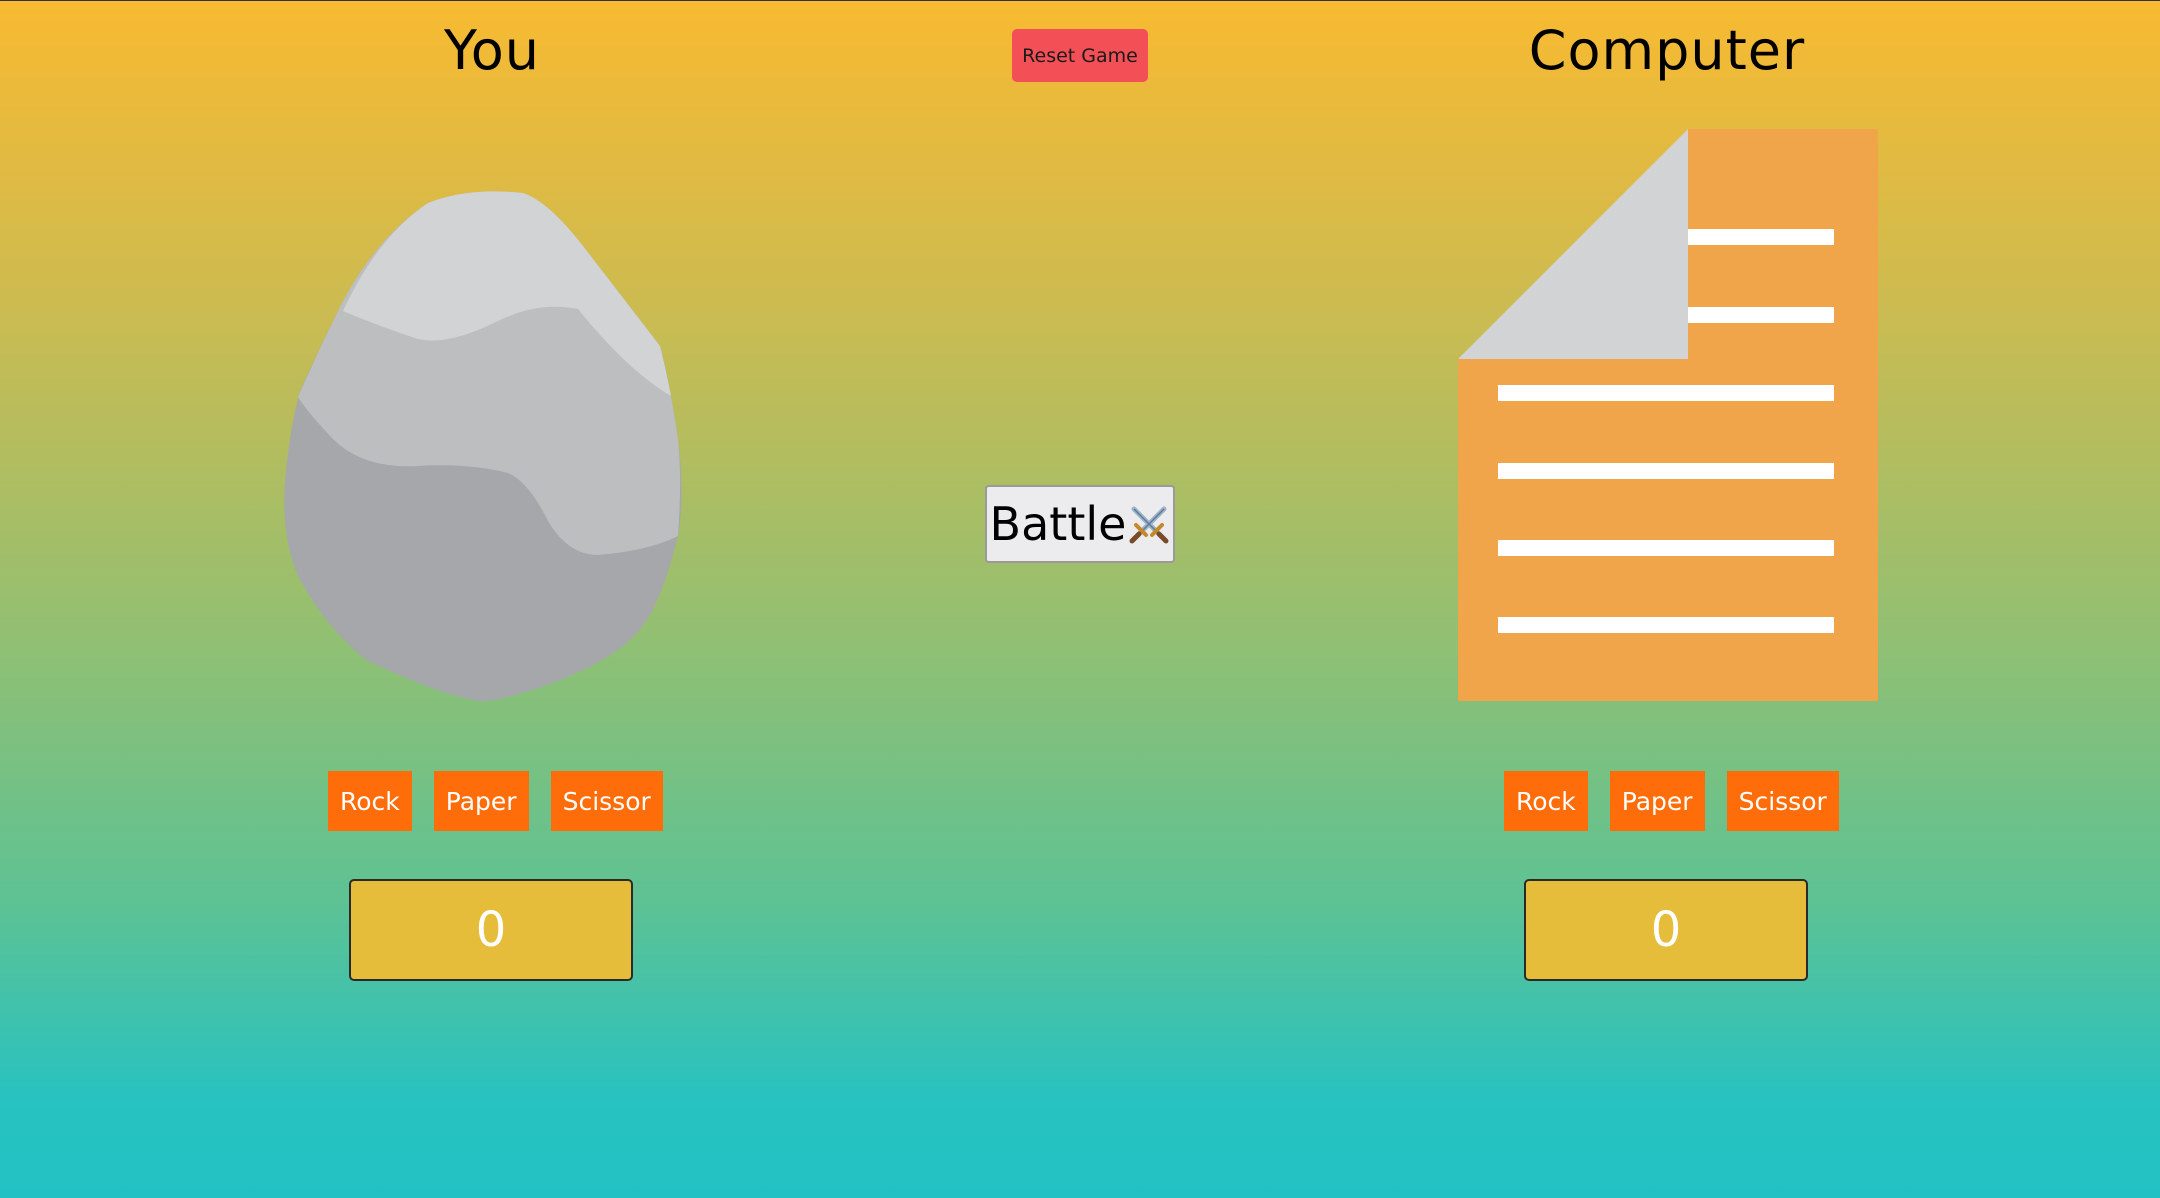 This screenshot has width=2160, height=1198. I want to click on player-score: 0, so click(491, 930).